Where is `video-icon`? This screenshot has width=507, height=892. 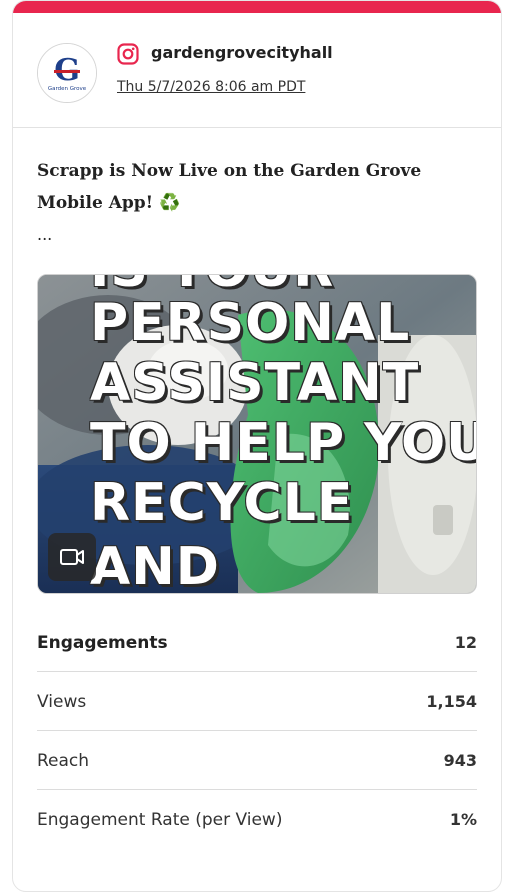 video-icon is located at coordinates (72, 557).